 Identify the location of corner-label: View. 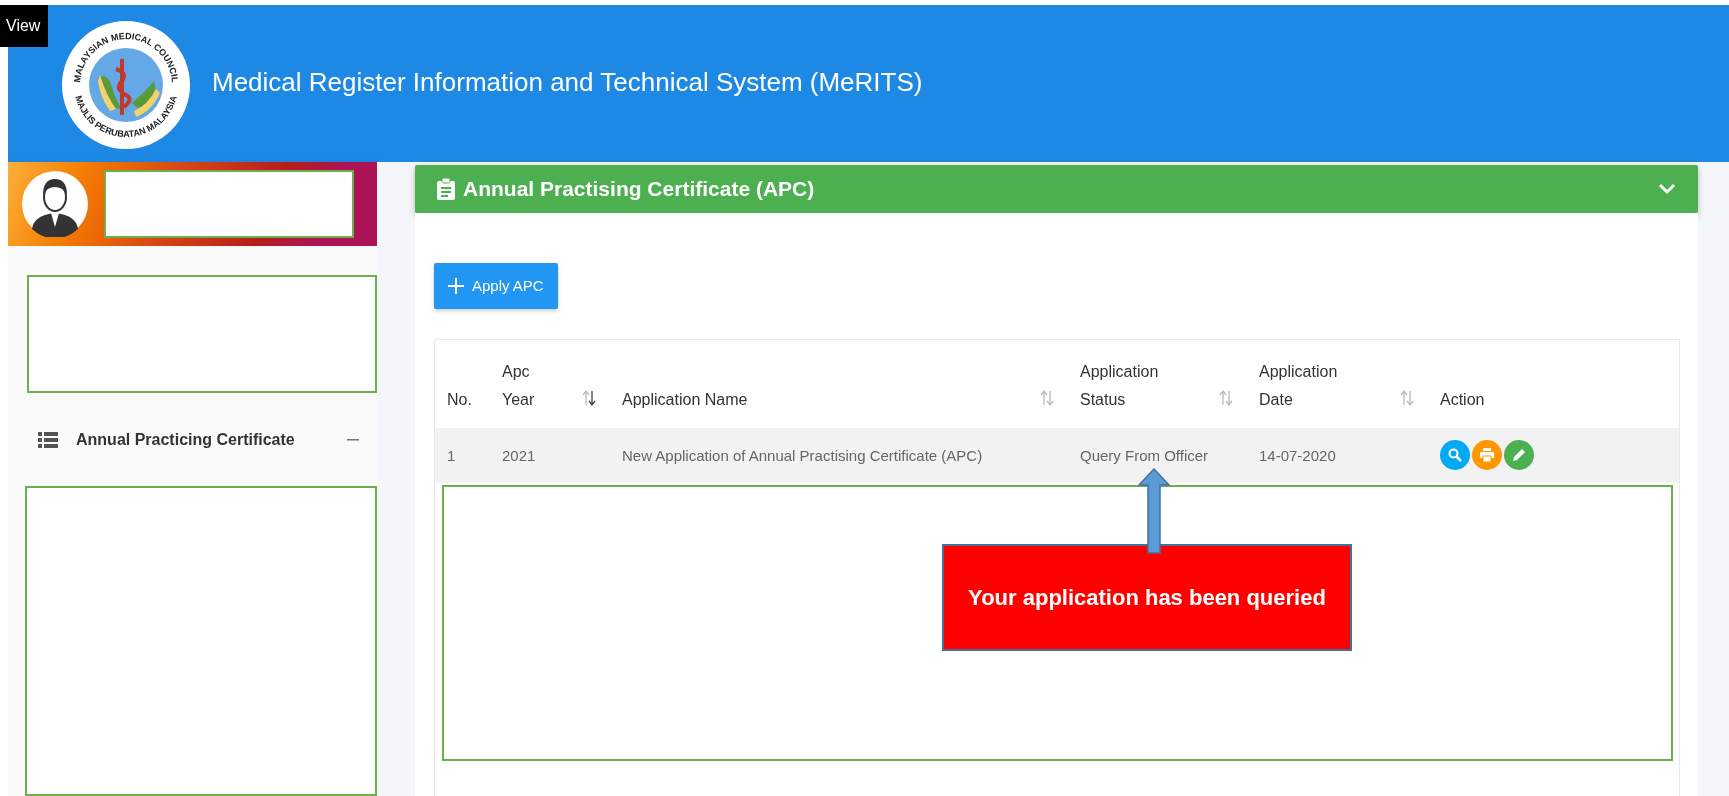
(24, 26).